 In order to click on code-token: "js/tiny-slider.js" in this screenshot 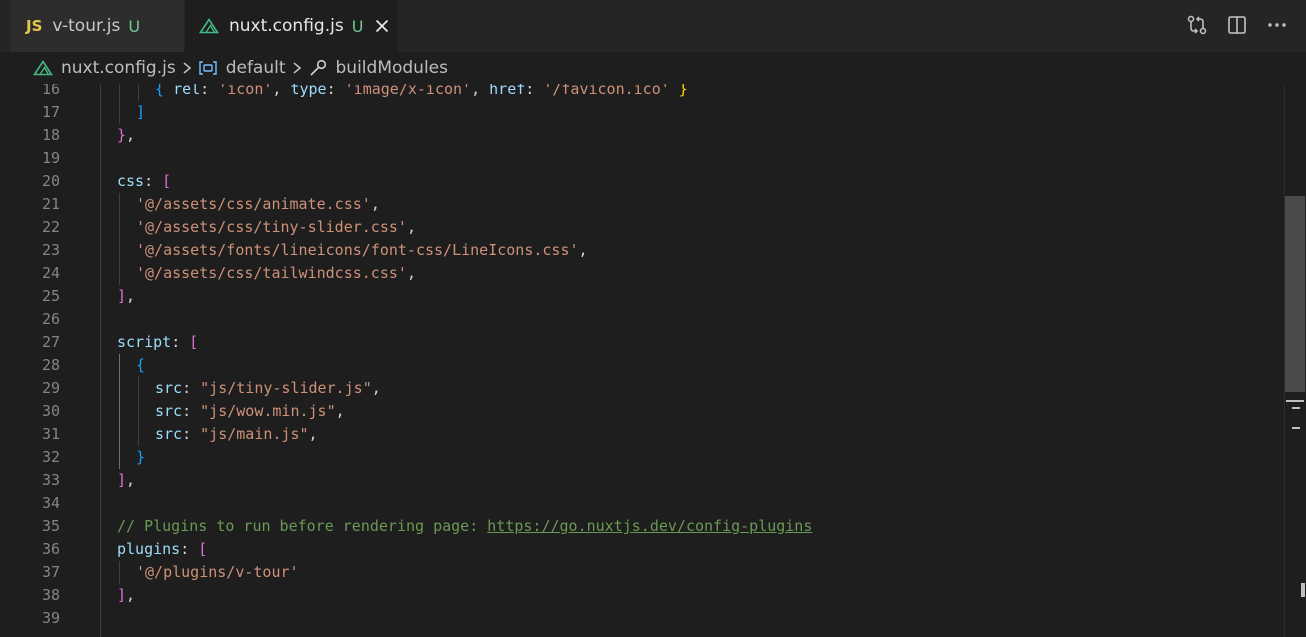, I will do `click(286, 388)`.